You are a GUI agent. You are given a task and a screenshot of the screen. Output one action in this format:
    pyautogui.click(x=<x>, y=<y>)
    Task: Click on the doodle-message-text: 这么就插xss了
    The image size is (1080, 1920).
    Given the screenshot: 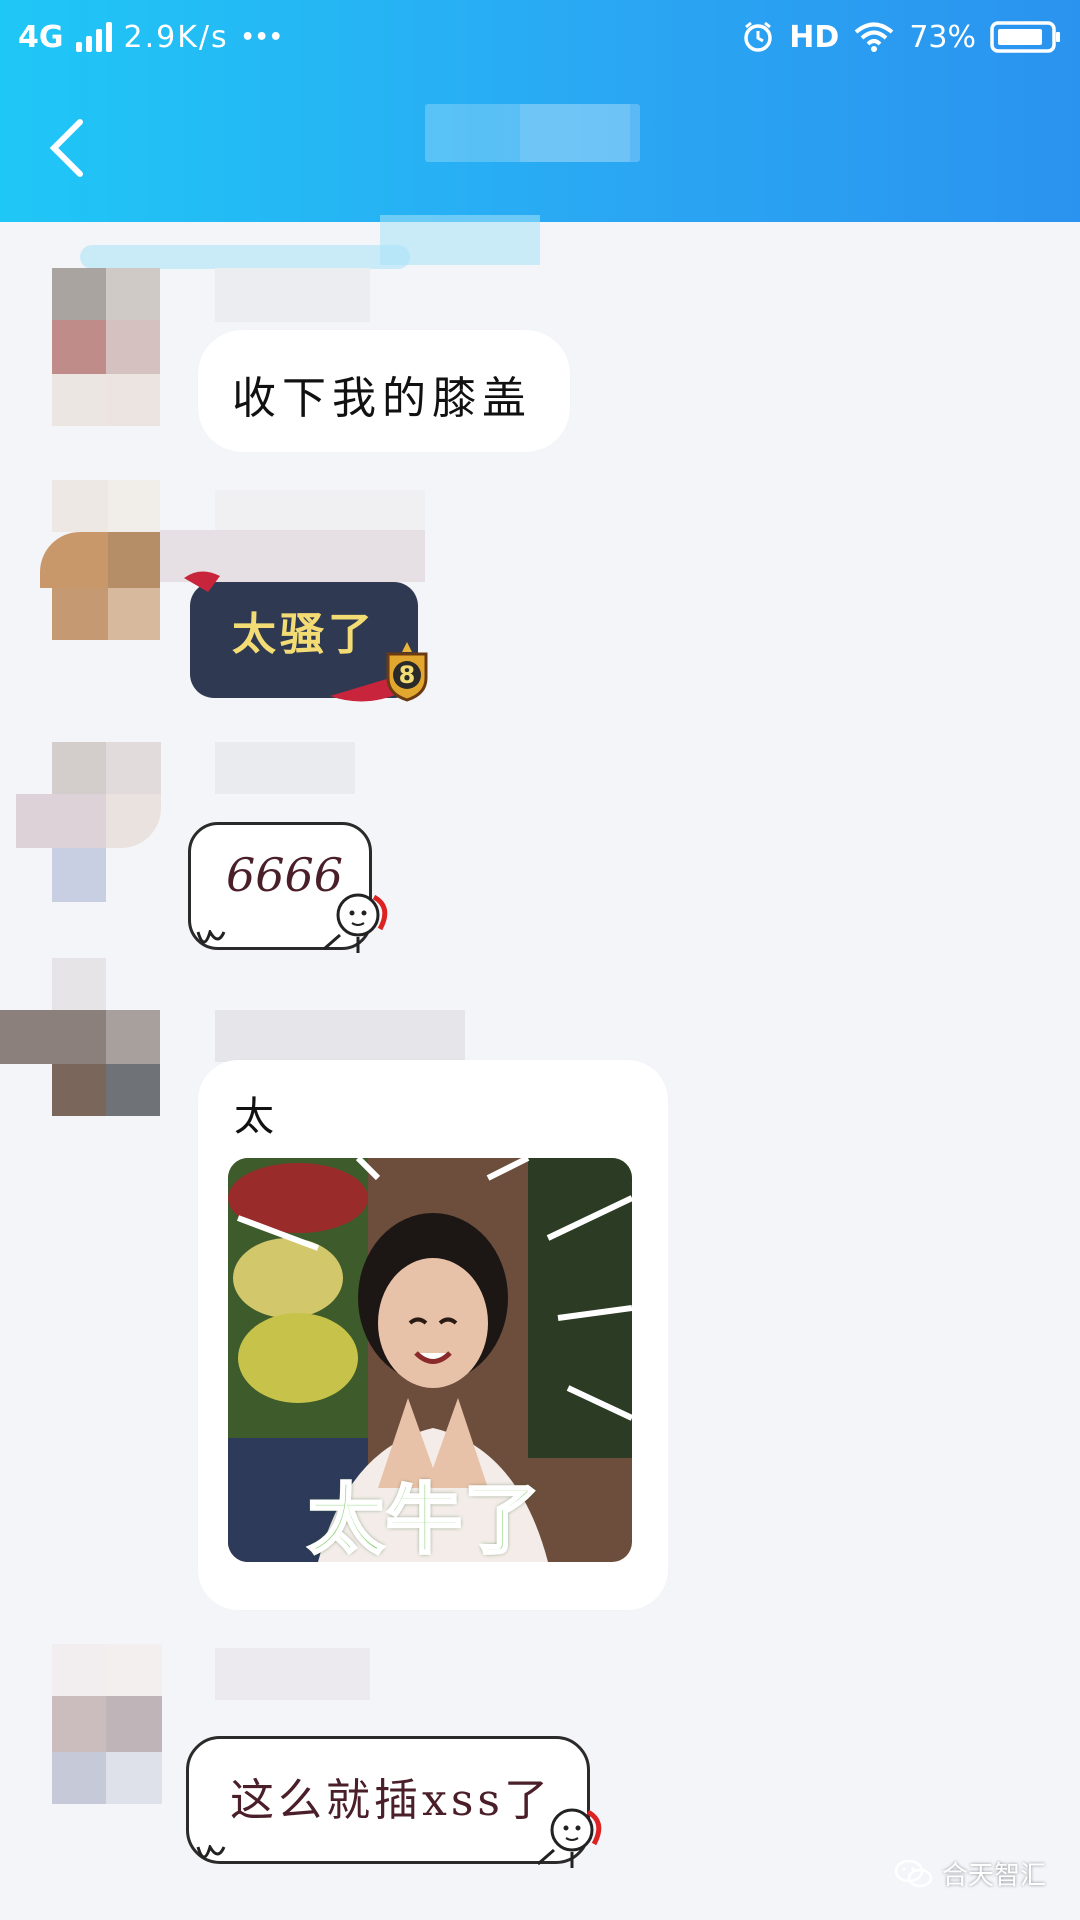 What is the action you would take?
    pyautogui.click(x=391, y=1800)
    